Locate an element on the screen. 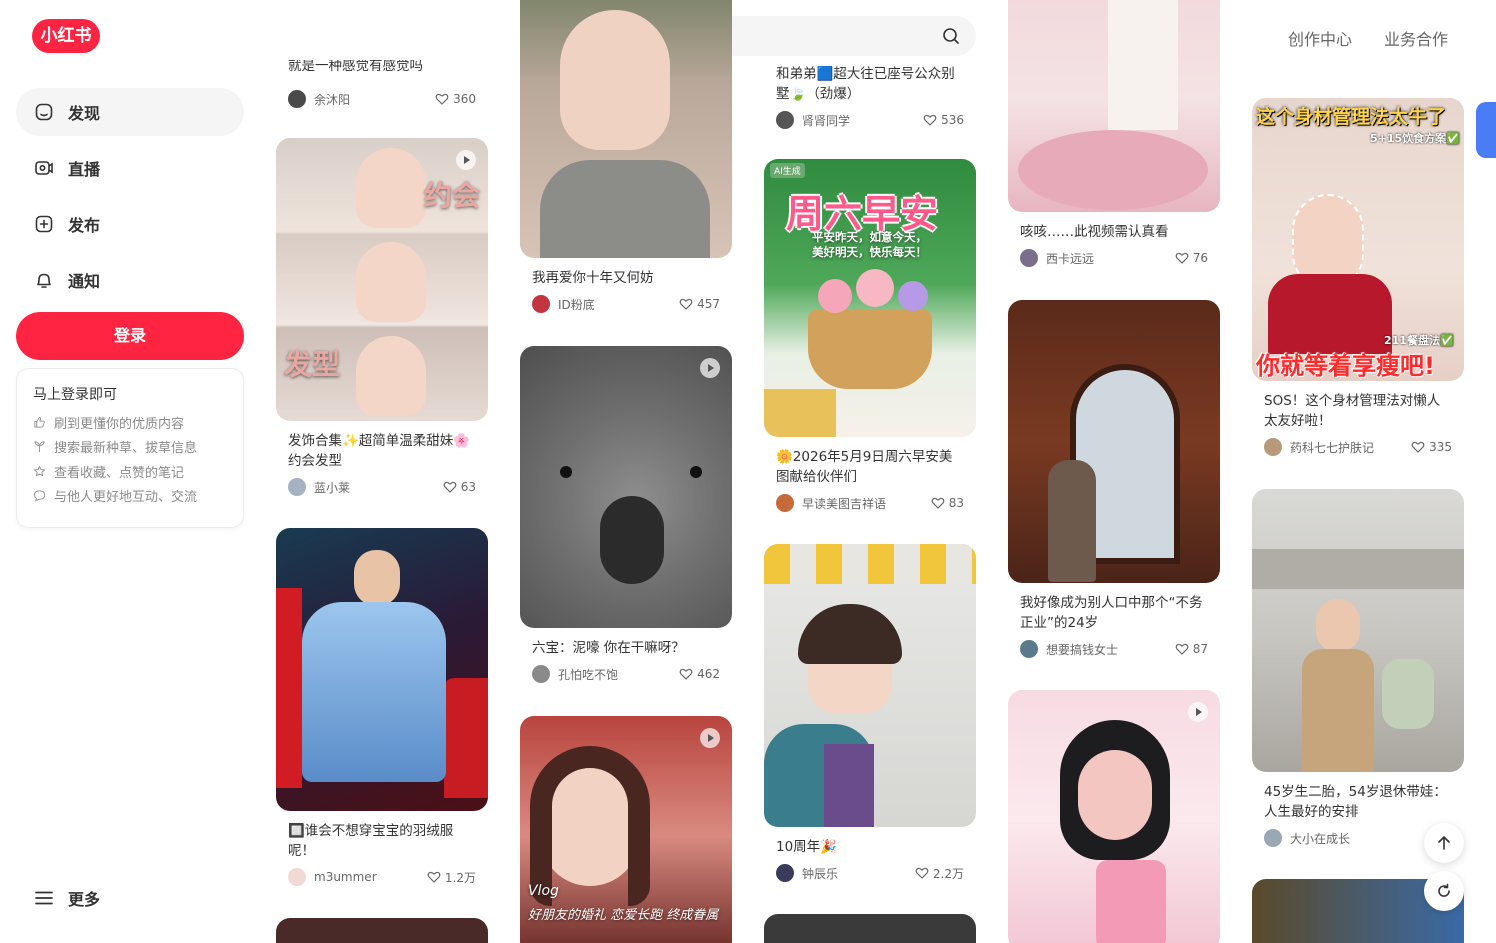 The height and width of the screenshot is (943, 1496). nav-item-live: 直播 is located at coordinates (130, 168).